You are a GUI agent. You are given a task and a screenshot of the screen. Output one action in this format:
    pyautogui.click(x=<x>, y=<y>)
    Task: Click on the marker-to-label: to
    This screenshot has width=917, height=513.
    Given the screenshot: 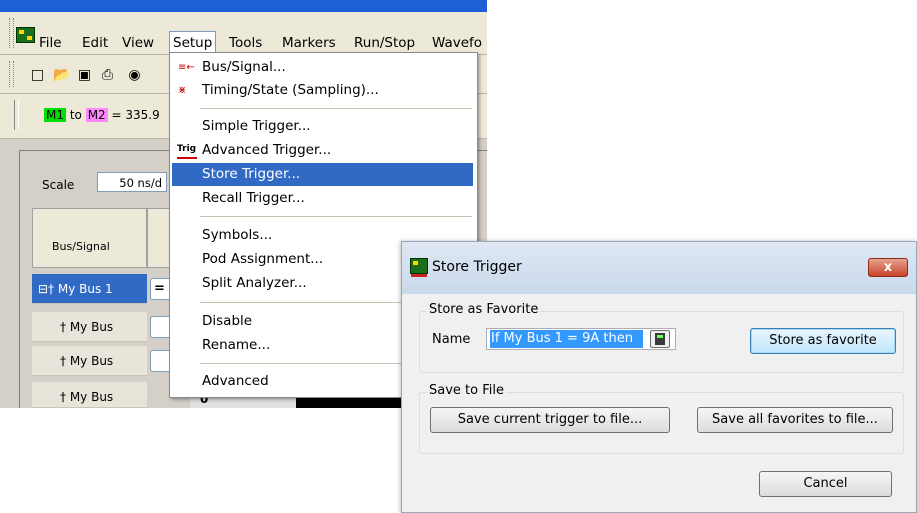 What is the action you would take?
    pyautogui.click(x=75, y=115)
    